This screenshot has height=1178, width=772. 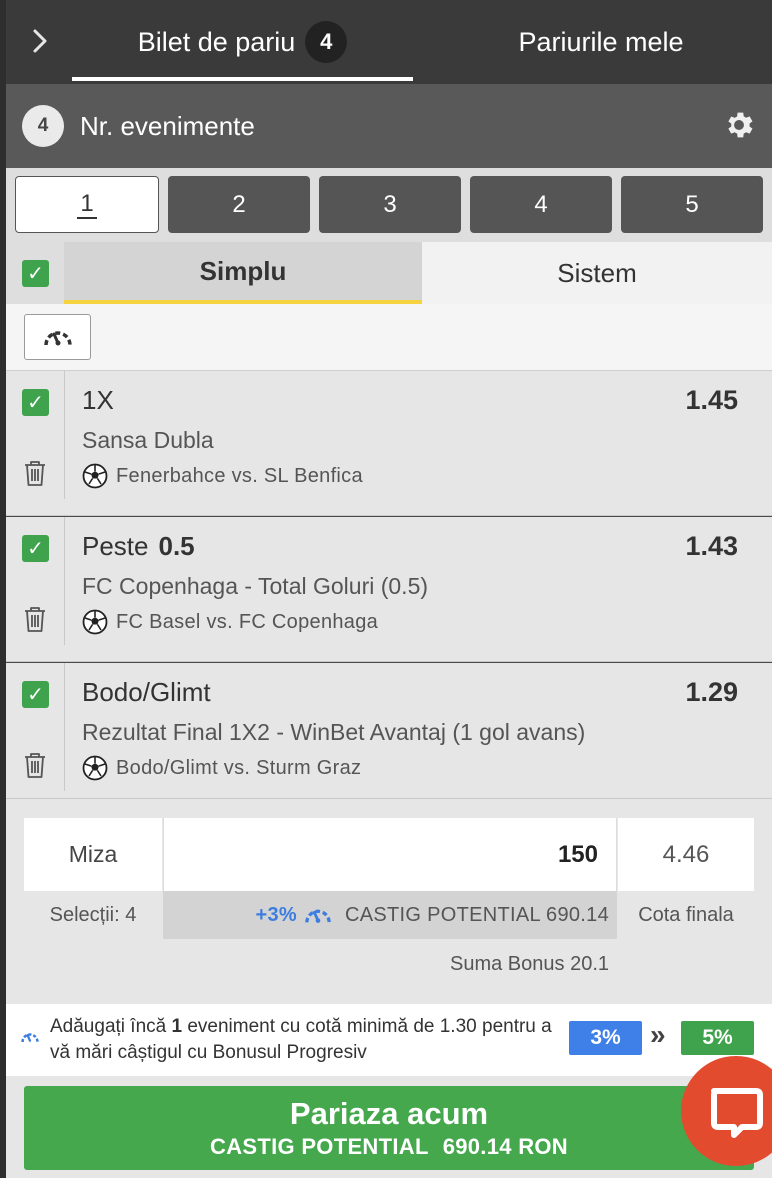 What do you see at coordinates (711, 400) in the screenshot?
I see `selection-odd: 1.45` at bounding box center [711, 400].